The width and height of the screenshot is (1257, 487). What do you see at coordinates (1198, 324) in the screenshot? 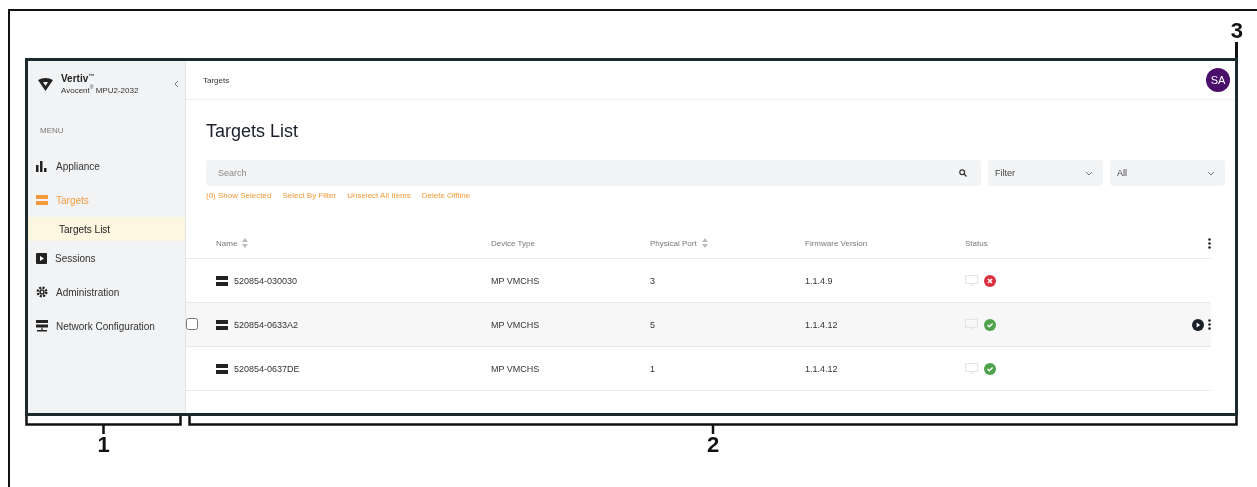
I see `play-circle-icon` at bounding box center [1198, 324].